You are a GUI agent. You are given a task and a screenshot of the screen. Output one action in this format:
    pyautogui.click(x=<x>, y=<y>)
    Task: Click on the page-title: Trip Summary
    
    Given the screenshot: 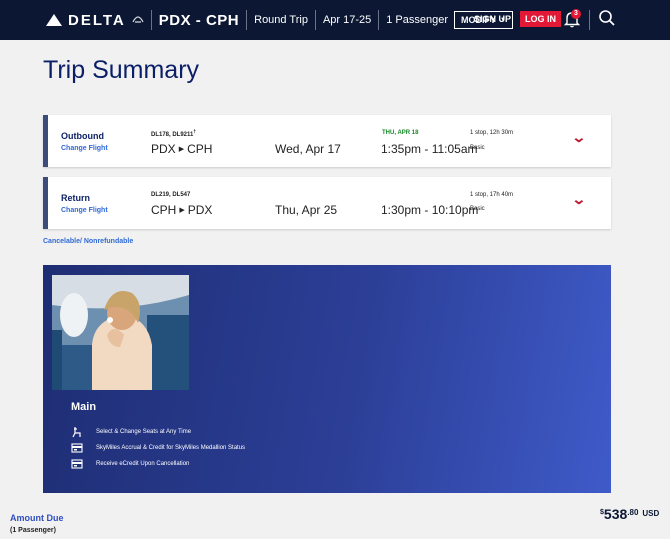 What is the action you would take?
    pyautogui.click(x=121, y=70)
    